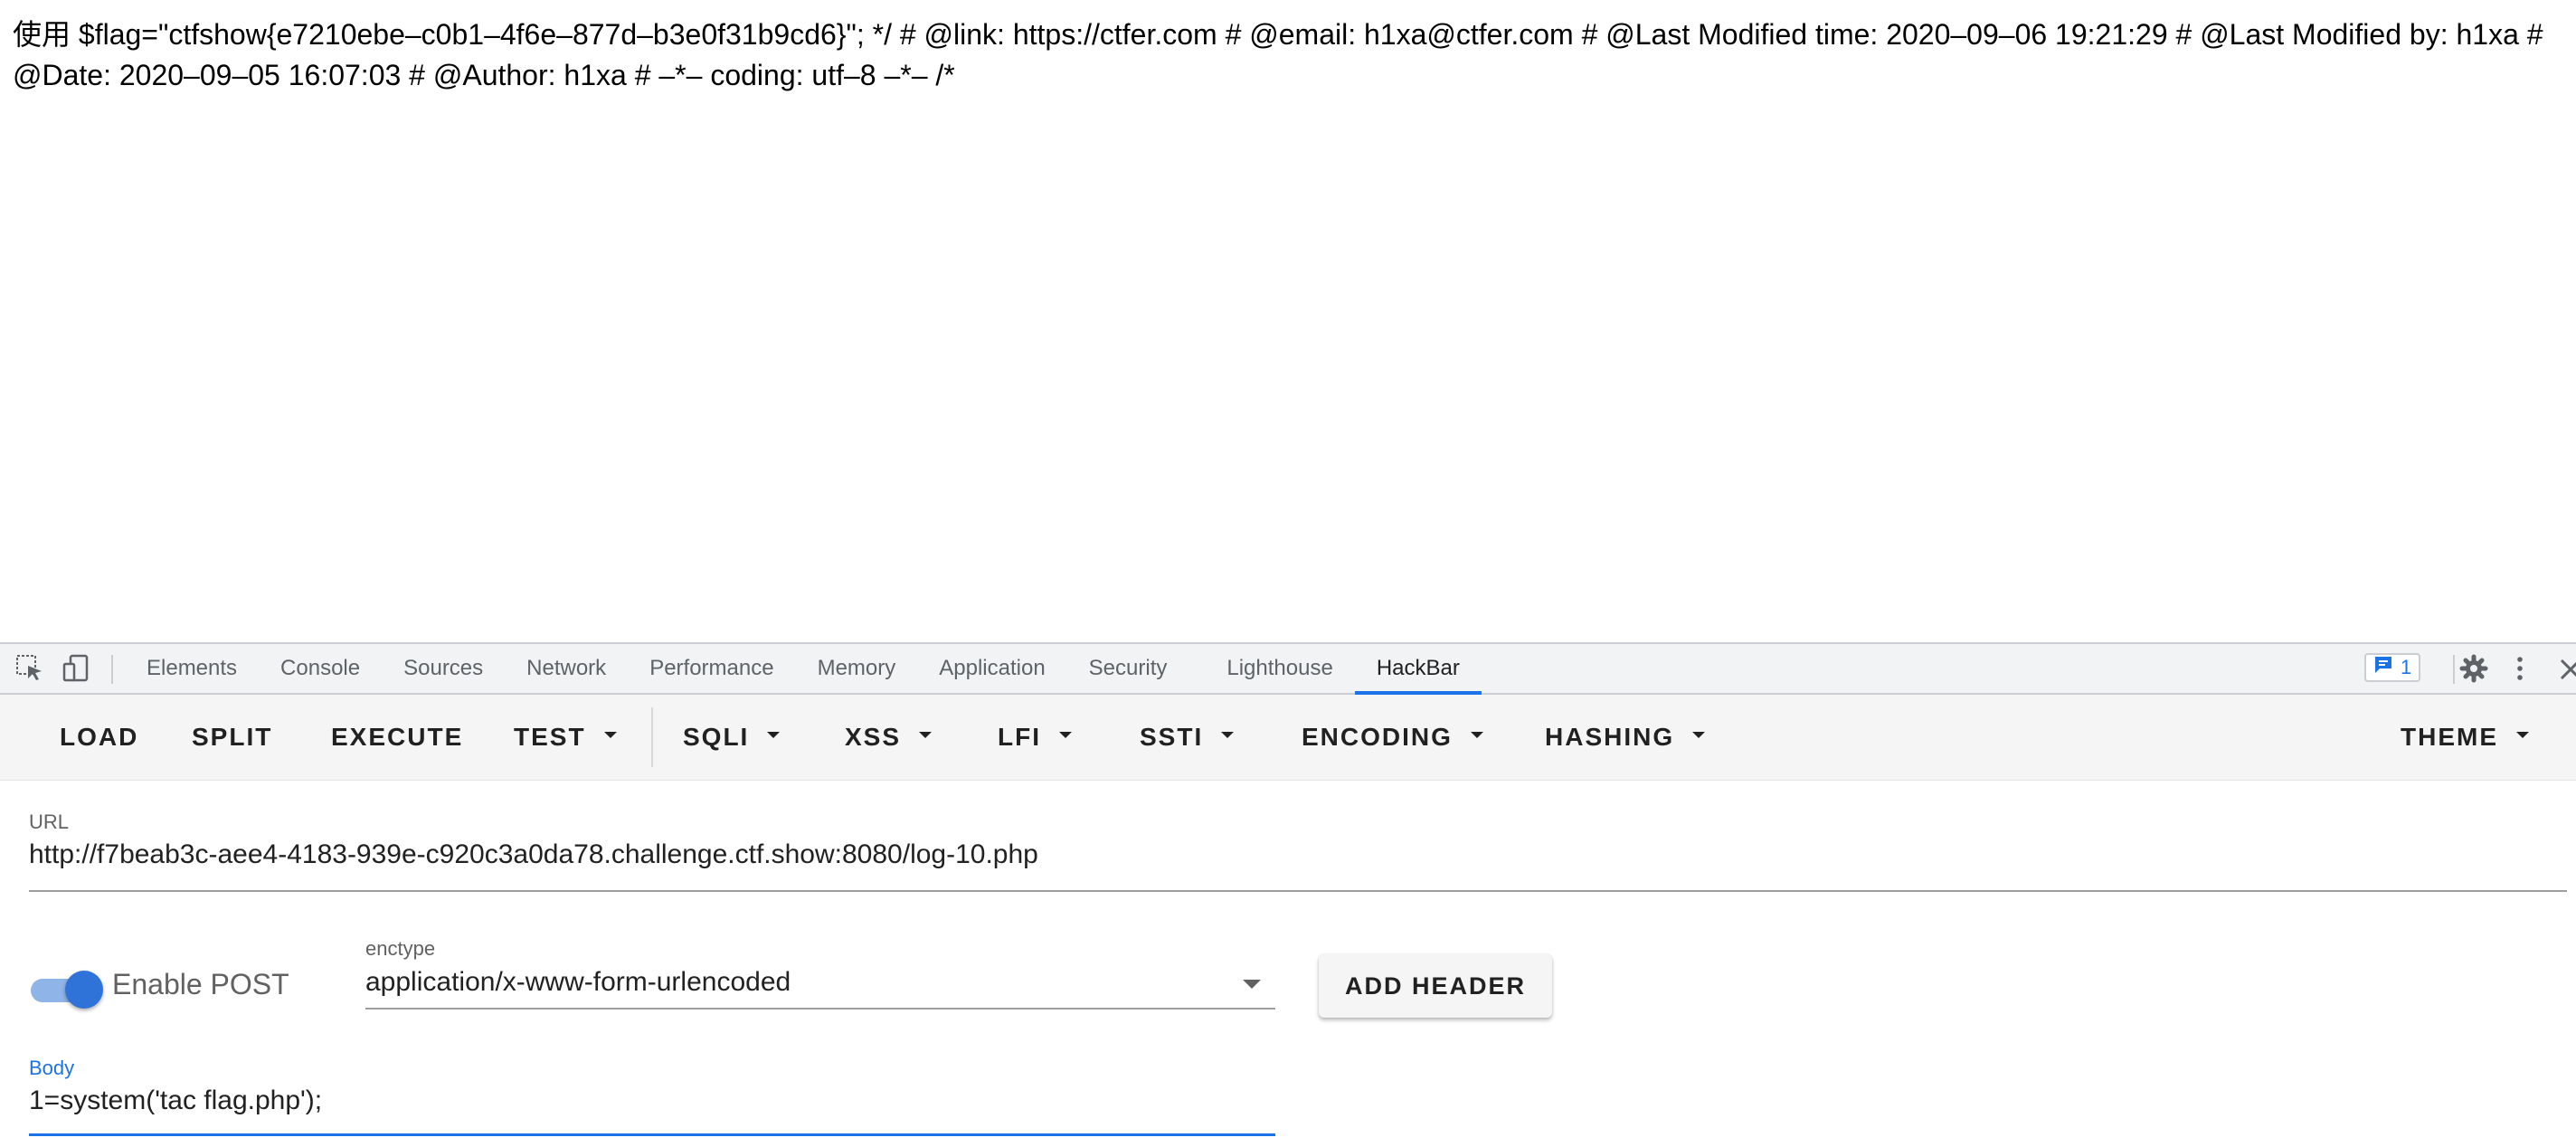 The width and height of the screenshot is (2576, 1147). I want to click on xss-menu-button: XSS, so click(889, 738).